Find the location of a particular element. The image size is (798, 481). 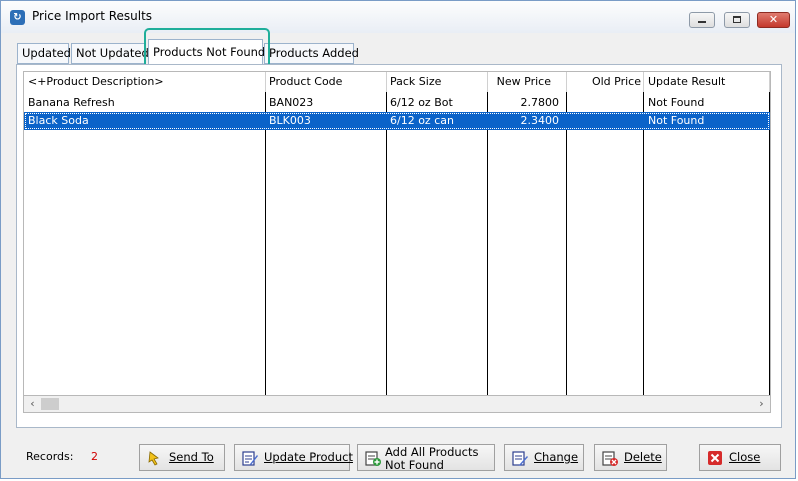

minimize-icon is located at coordinates (702, 22).